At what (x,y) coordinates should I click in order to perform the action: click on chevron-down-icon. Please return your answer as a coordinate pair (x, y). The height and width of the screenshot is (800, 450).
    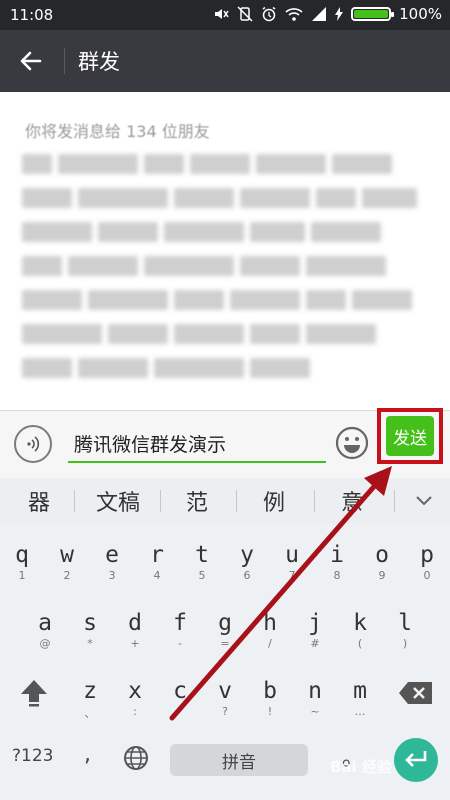
    Looking at the image, I should click on (424, 501).